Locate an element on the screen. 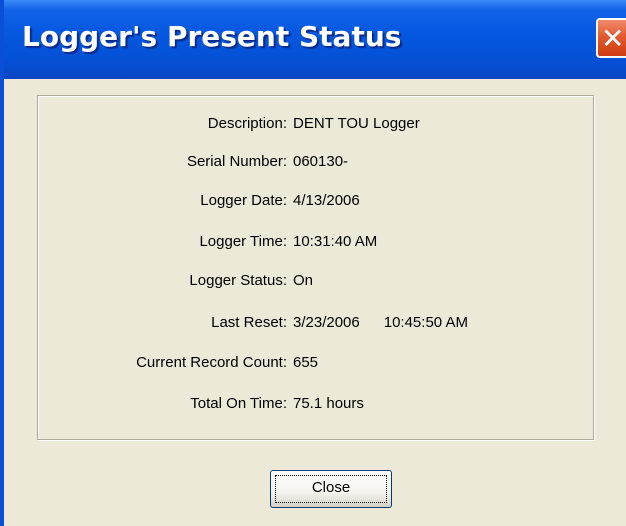  logger-time-value: 10:31:40 AM is located at coordinates (335, 241).